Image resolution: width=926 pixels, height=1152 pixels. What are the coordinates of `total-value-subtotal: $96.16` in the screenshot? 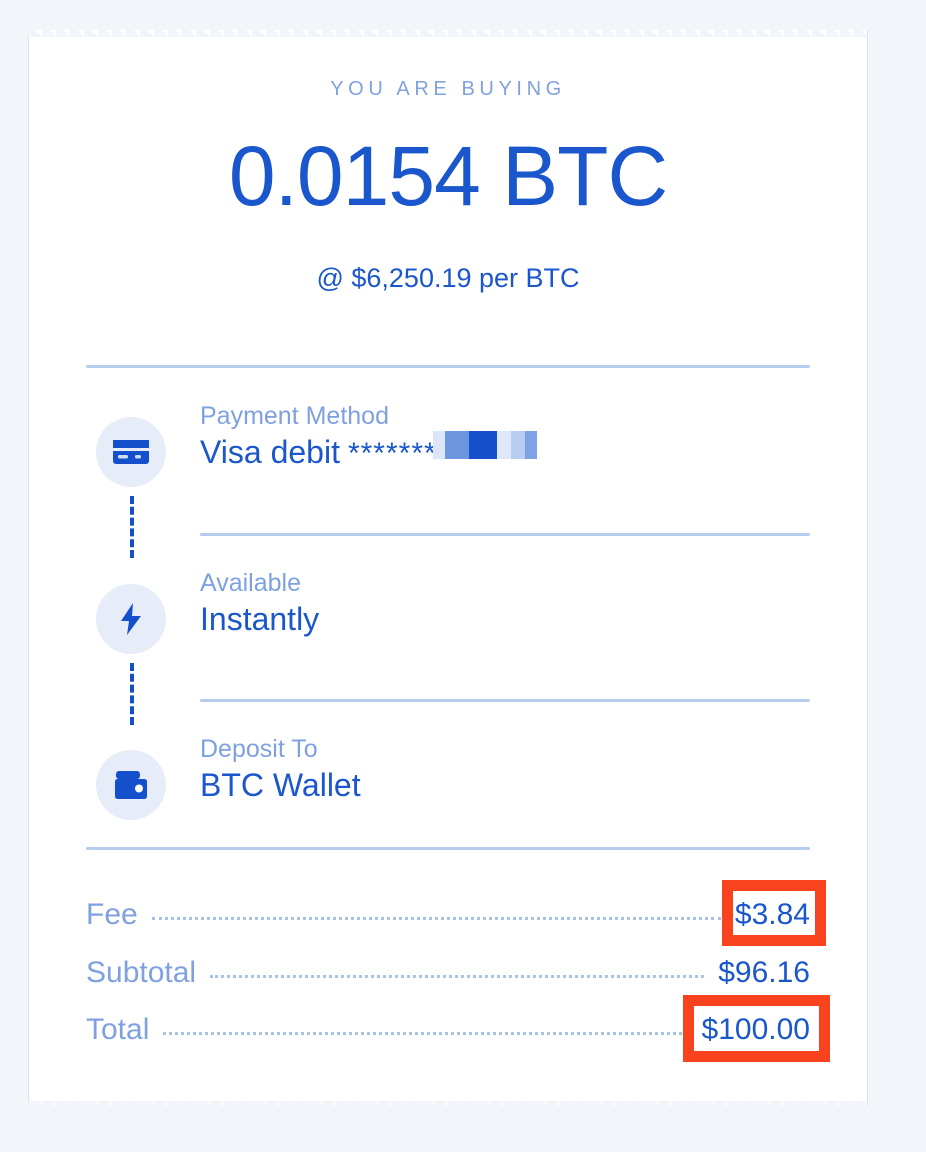 It's located at (764, 972).